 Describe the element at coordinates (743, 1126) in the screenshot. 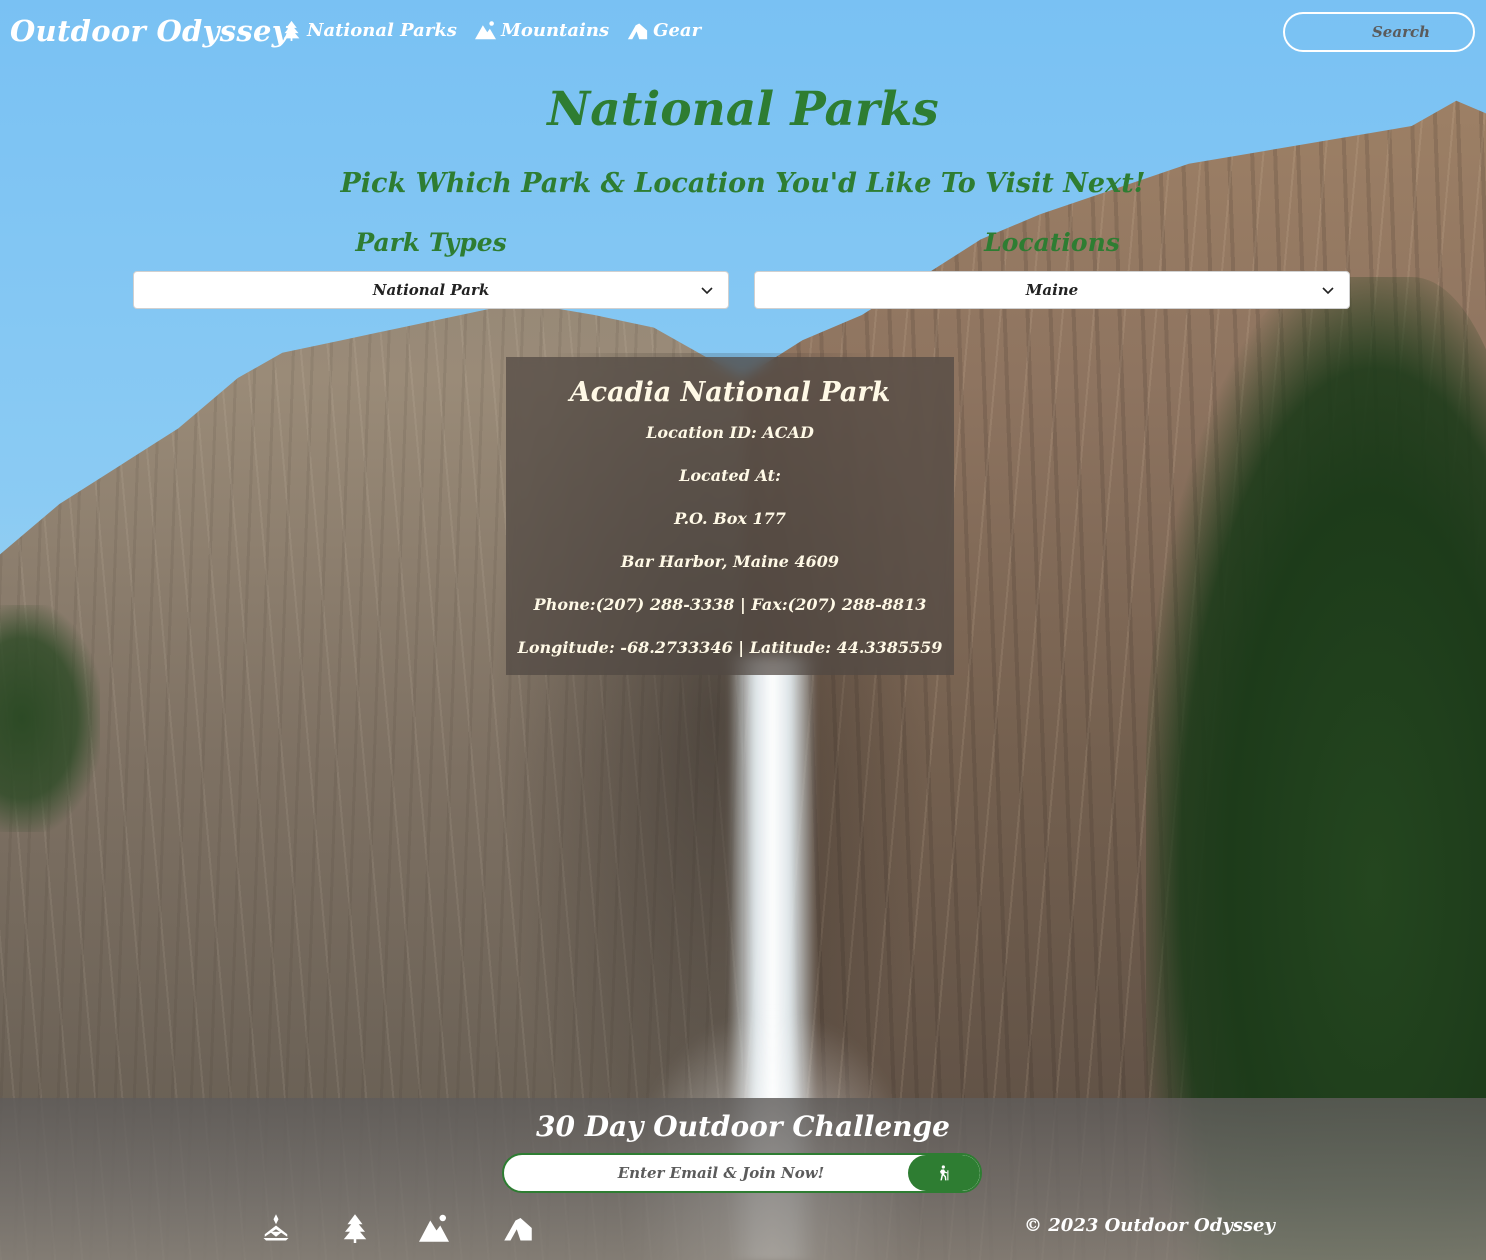

I see `challenge-title: 30 Day Outdoor Challenge` at that location.